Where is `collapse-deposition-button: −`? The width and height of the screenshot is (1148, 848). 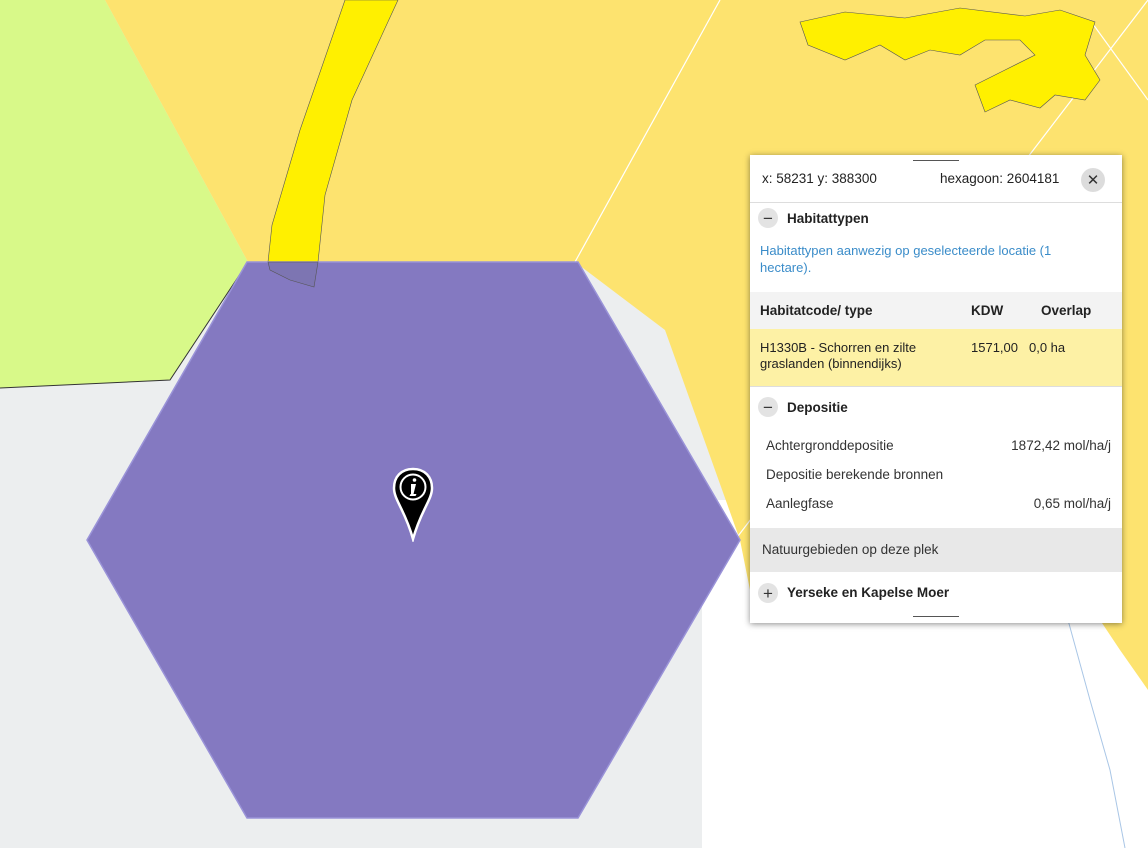 collapse-deposition-button: − is located at coordinates (768, 407).